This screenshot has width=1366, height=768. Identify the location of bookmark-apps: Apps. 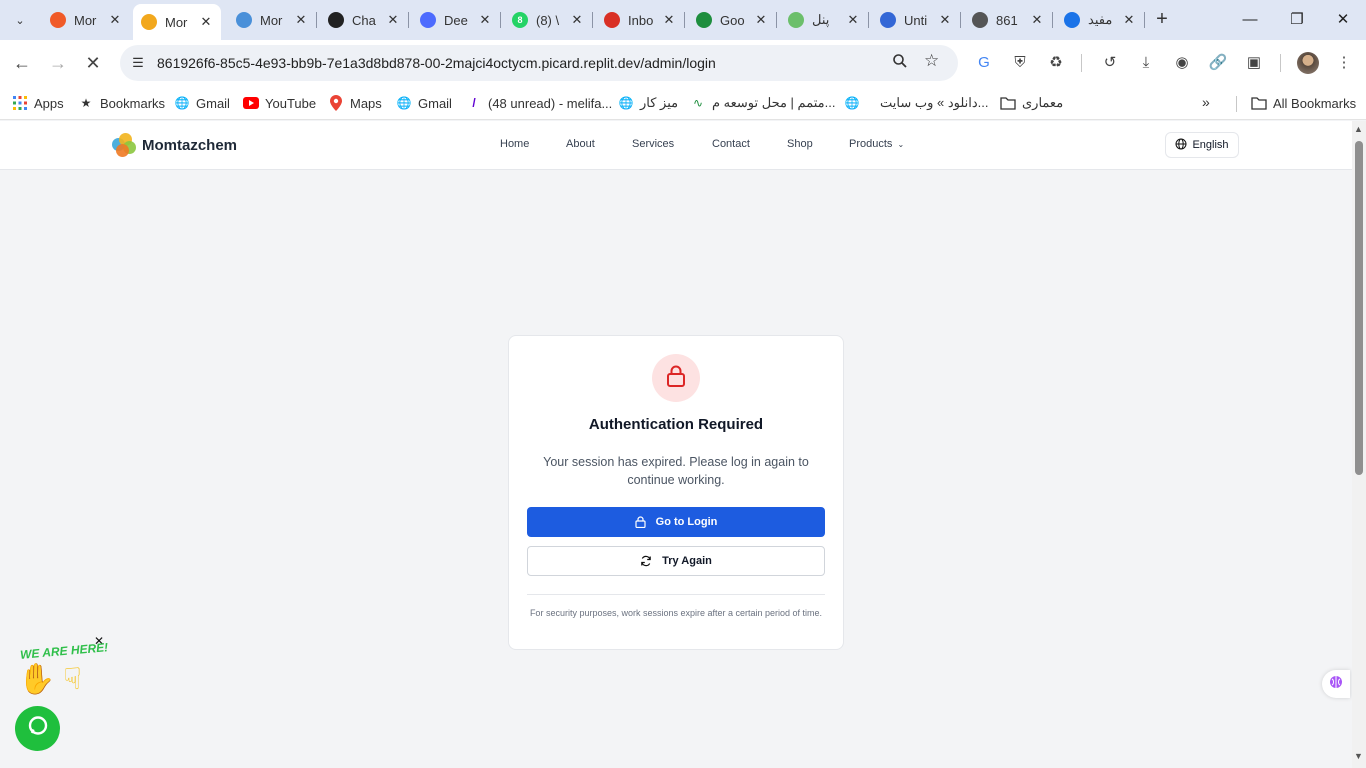
(38, 103).